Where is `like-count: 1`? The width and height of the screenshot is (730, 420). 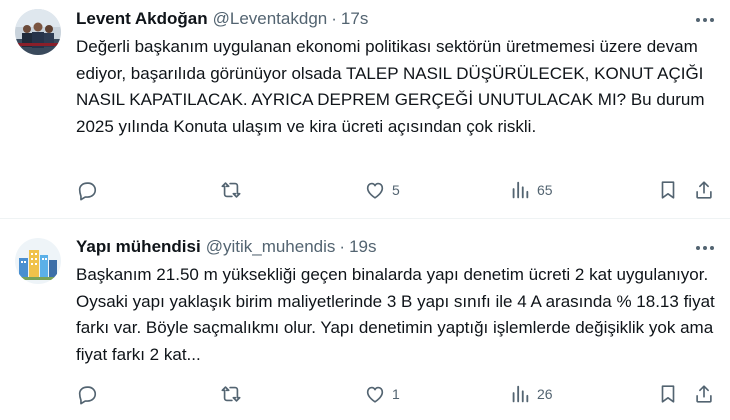
like-count: 1 is located at coordinates (396, 394).